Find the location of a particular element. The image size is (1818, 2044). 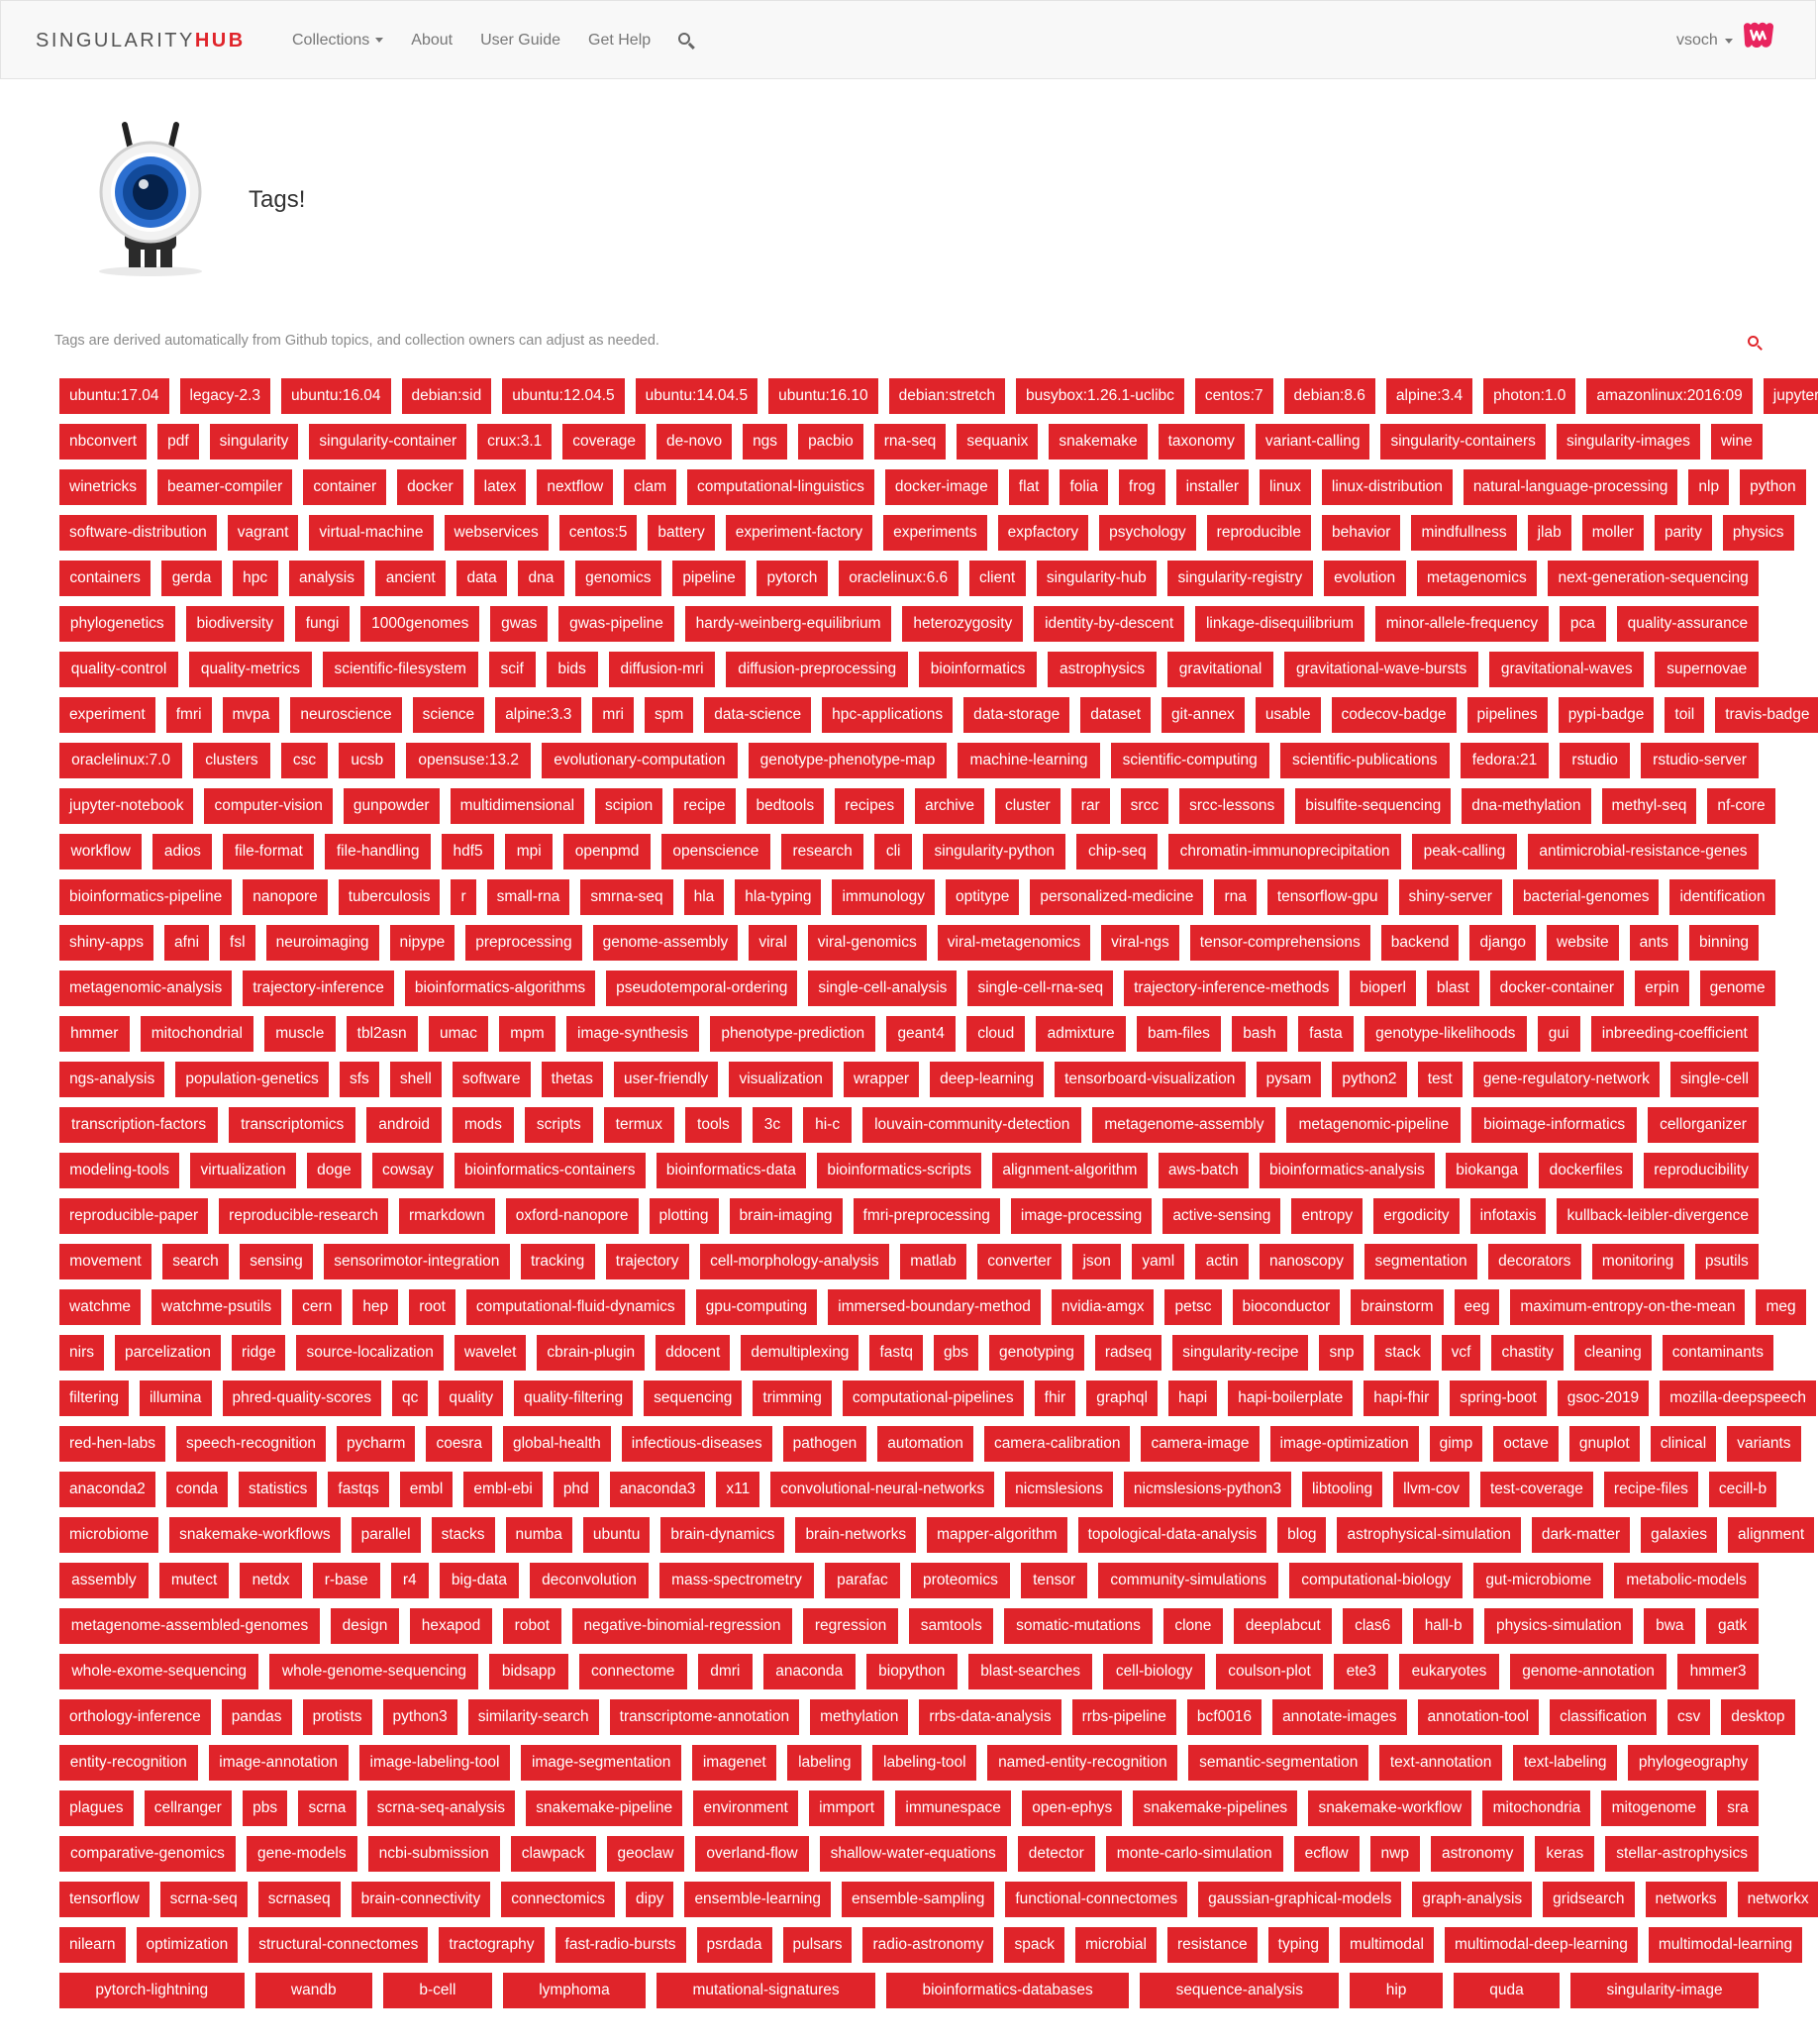

tag-button: genotyping is located at coordinates (1036, 1353).